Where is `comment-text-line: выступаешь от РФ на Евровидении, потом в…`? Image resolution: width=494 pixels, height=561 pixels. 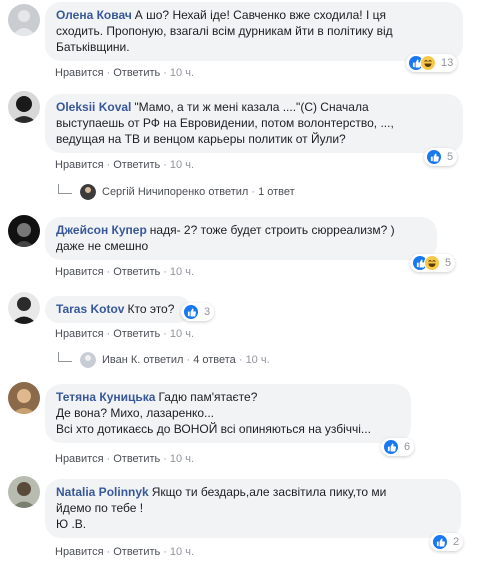 comment-text-line: выступаешь от РФ на Евровидении, потом в… is located at coordinates (225, 123).